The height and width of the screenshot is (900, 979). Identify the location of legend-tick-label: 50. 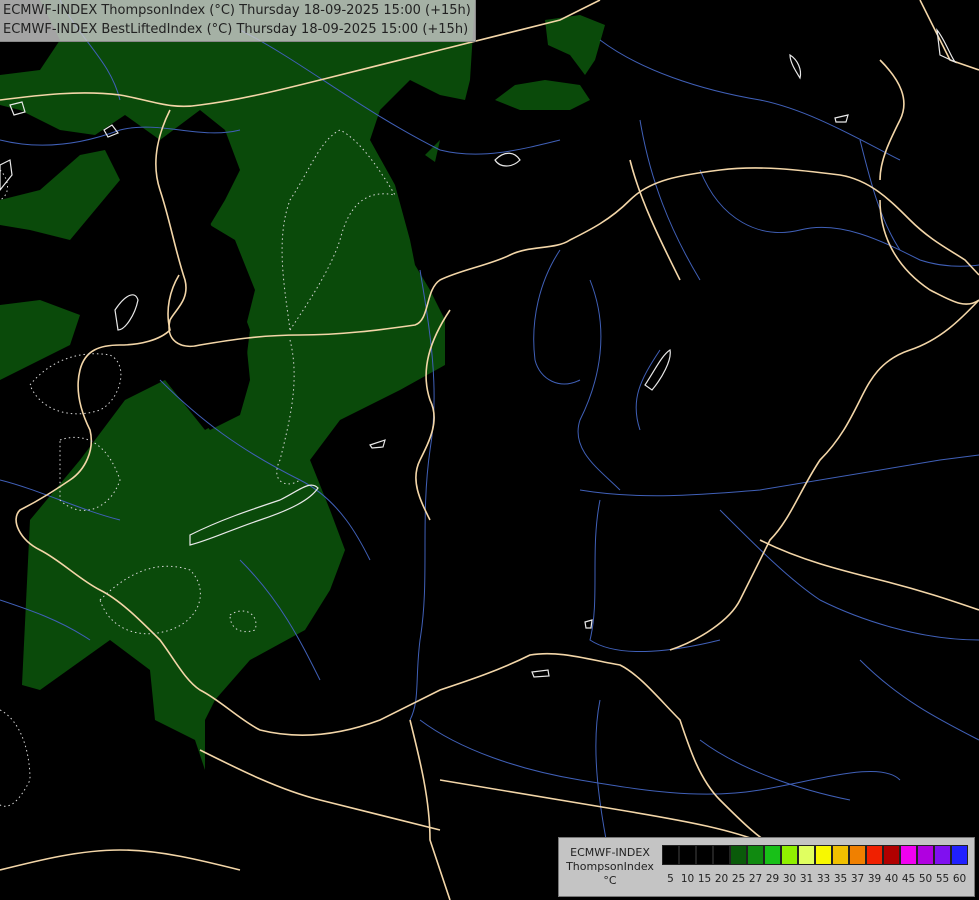
(925, 879).